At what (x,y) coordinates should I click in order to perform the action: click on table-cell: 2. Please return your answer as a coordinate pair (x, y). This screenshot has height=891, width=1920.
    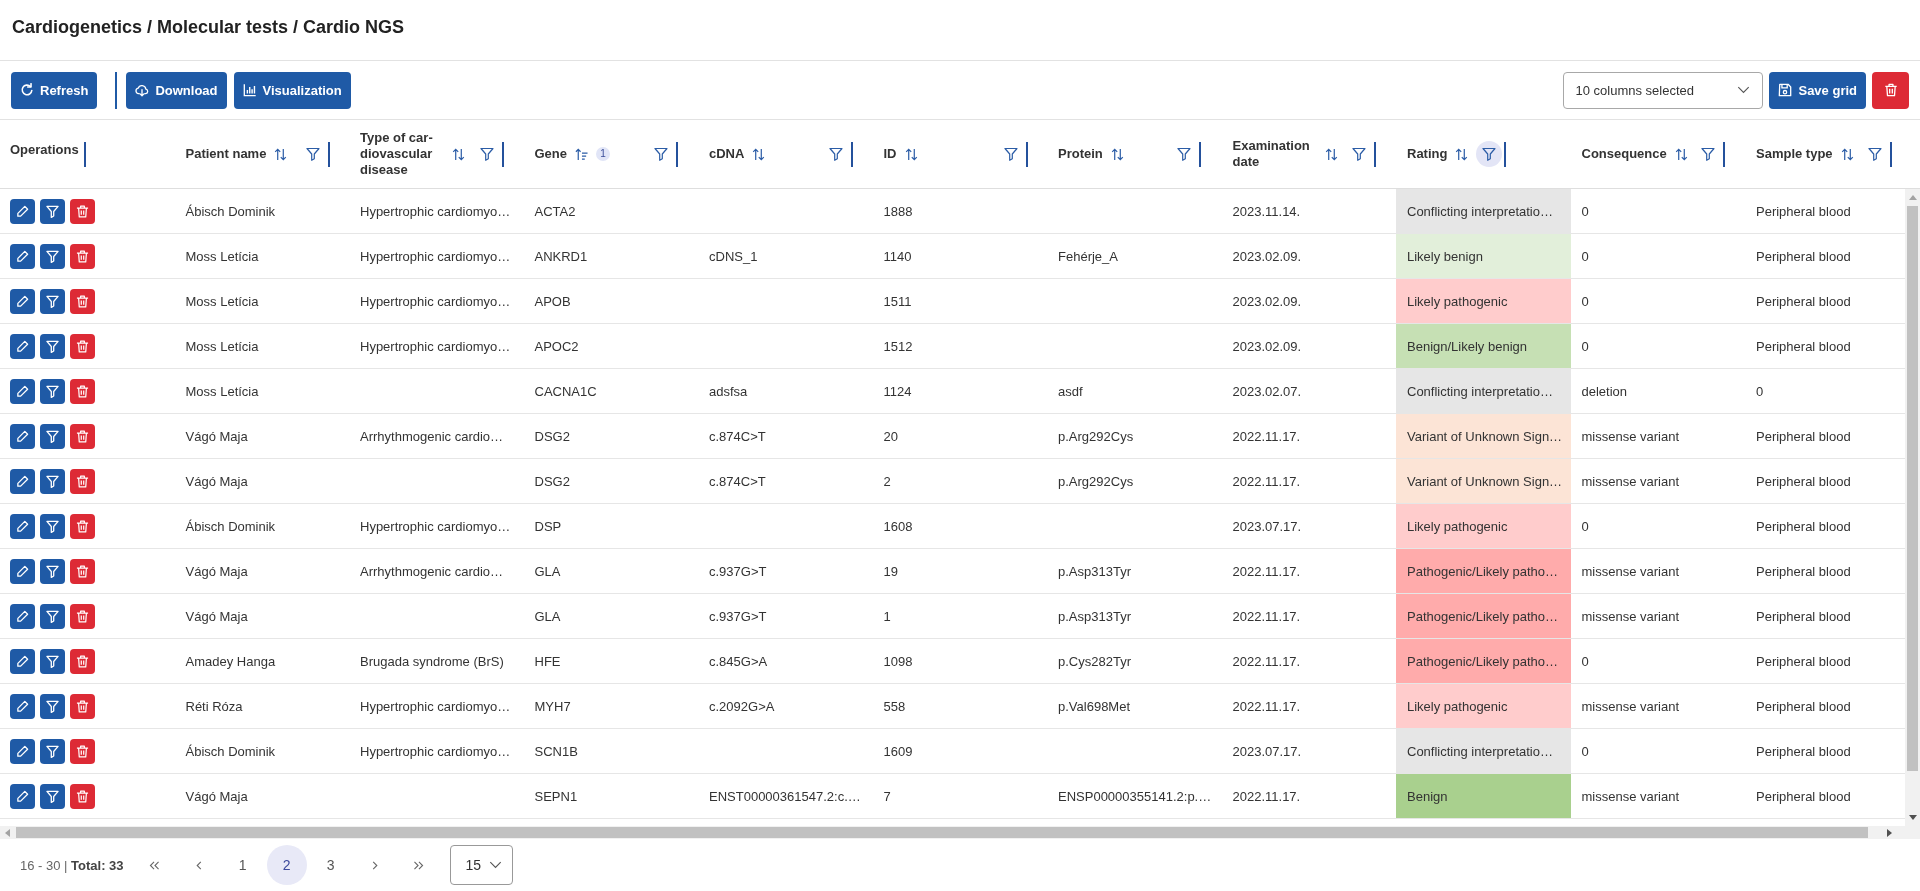
    Looking at the image, I should click on (887, 481).